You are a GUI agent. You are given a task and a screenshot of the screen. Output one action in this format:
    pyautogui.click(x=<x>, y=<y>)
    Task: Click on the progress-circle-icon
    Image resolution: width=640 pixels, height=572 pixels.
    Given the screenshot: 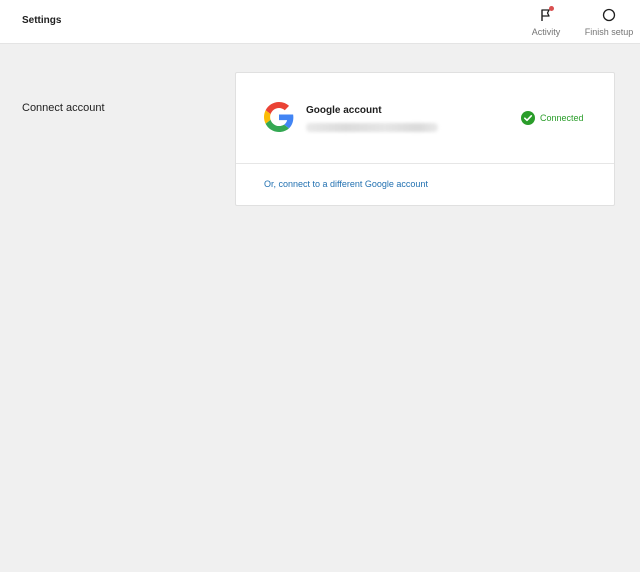 What is the action you would take?
    pyautogui.click(x=609, y=15)
    